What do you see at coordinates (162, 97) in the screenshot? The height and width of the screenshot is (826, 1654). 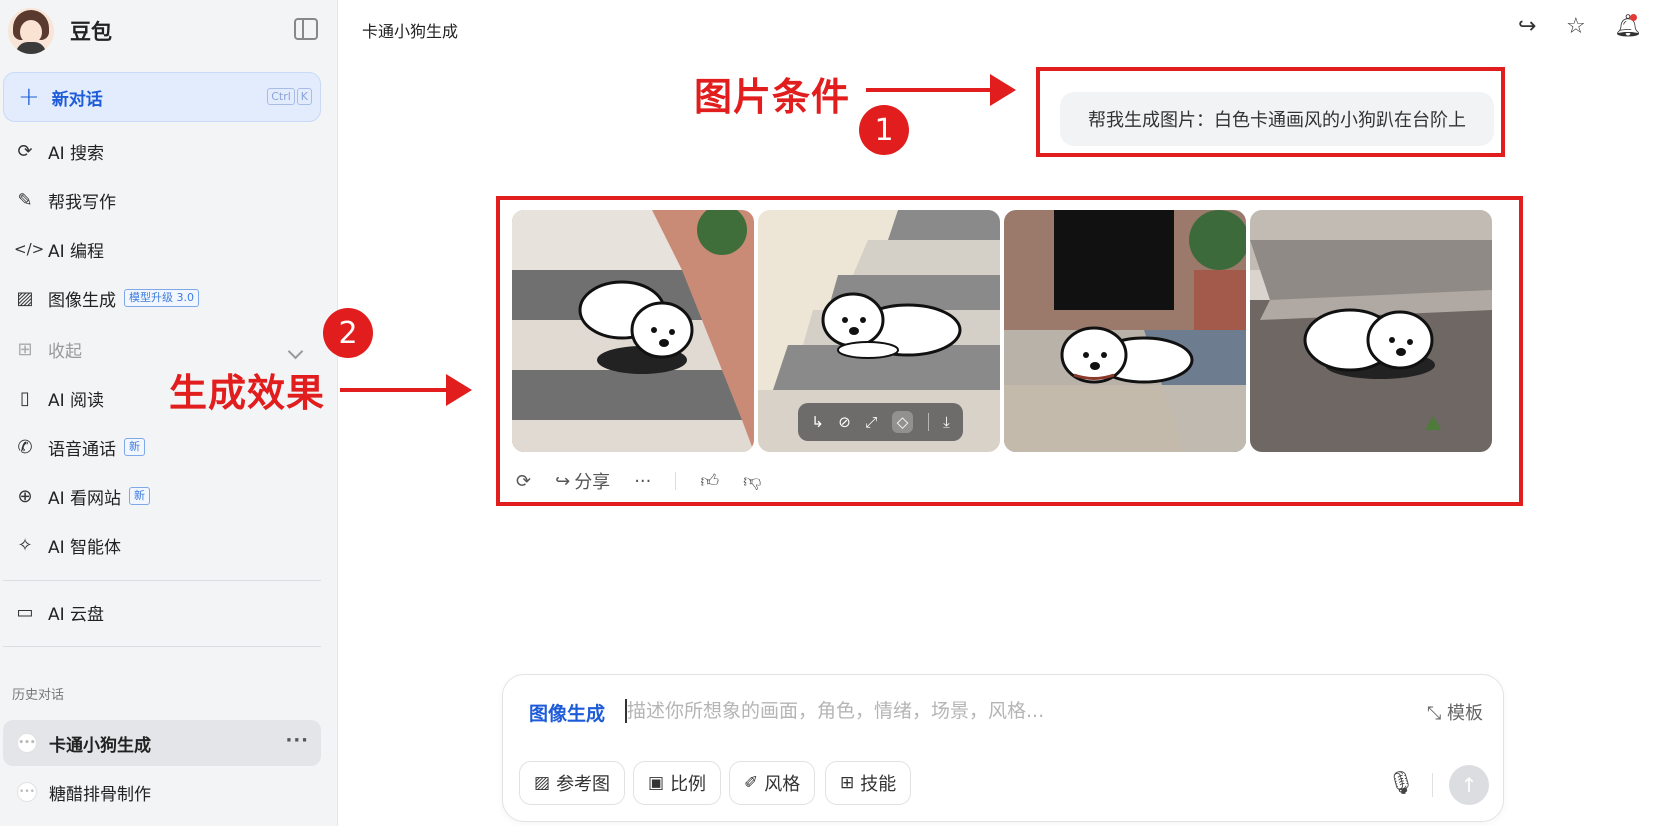 I see `new-chat-button: + 新对话 Ctrl K` at bounding box center [162, 97].